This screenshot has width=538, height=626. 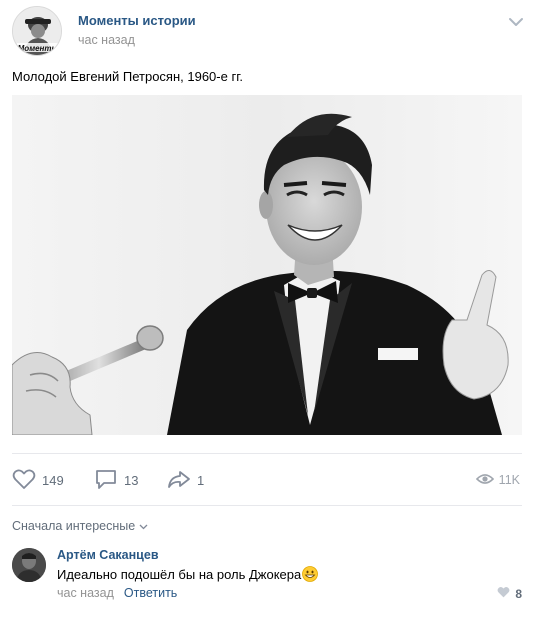 I want to click on comment-icon, so click(x=106, y=480).